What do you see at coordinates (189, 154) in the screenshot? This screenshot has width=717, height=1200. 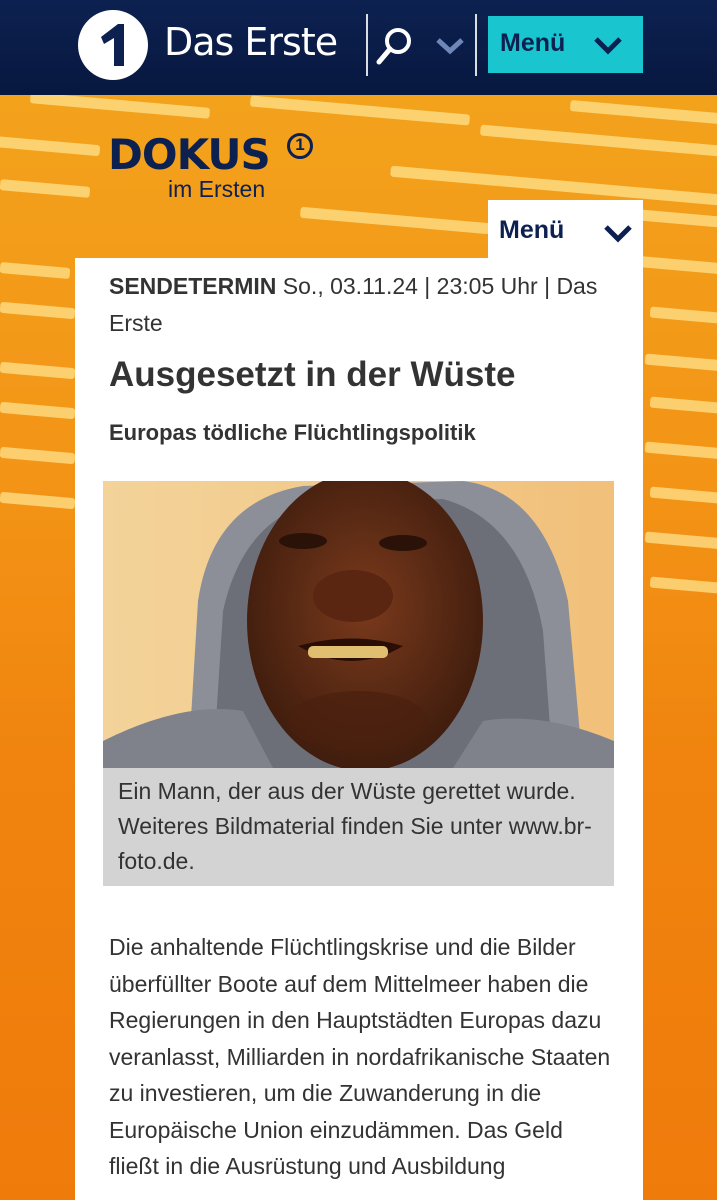 I see `dokus-logo-title: DOKUS` at bounding box center [189, 154].